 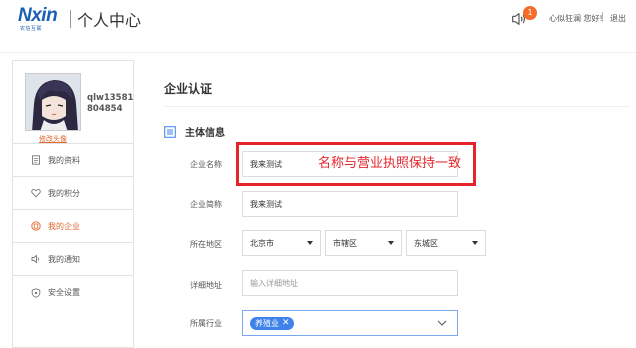 I want to click on brand-logo: Nxin 农信互联 个人中心, so click(x=79, y=19).